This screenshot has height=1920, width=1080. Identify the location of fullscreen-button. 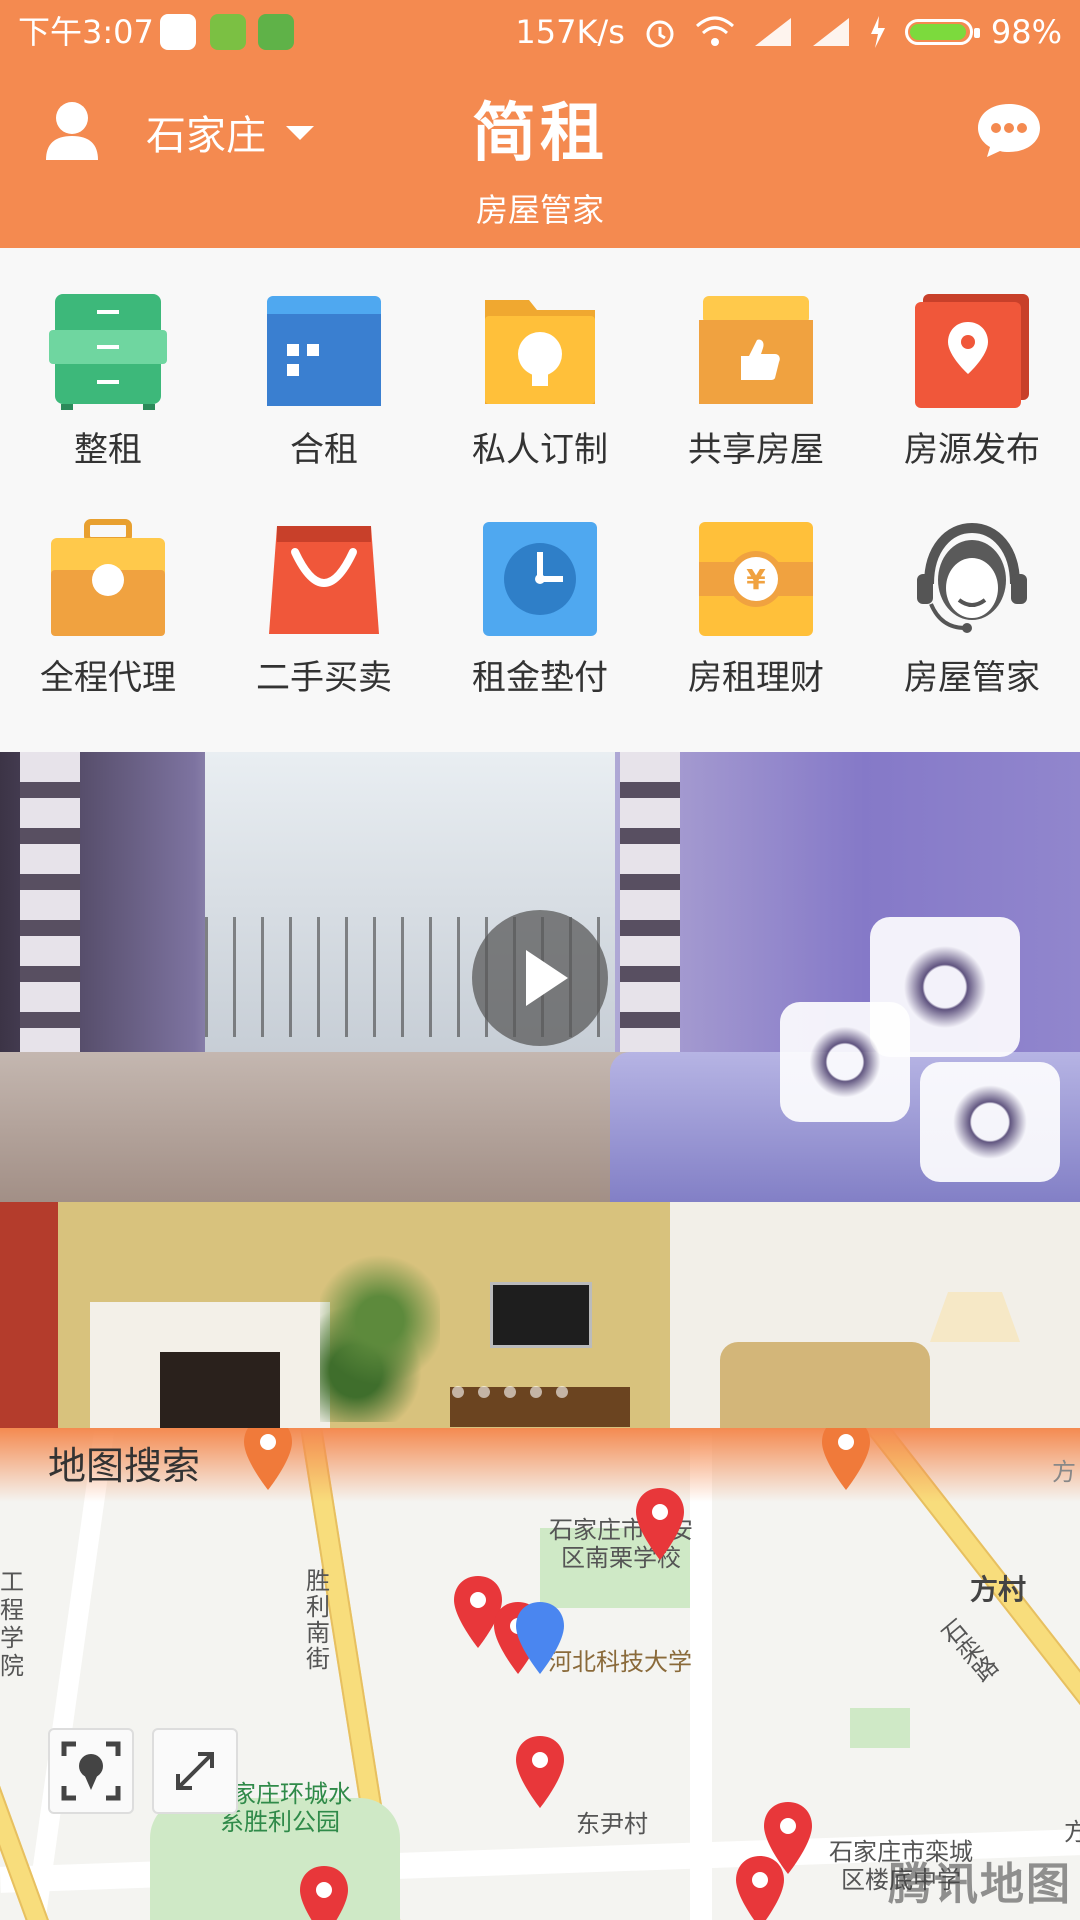
(195, 1771).